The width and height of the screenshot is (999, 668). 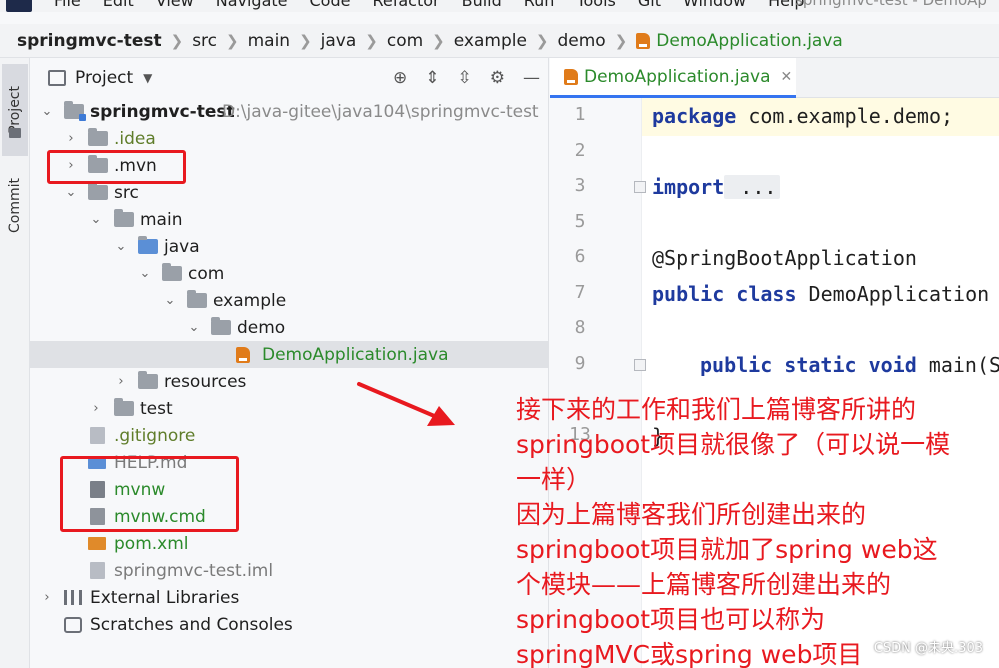 I want to click on tree-item-test: › test, so click(x=289, y=408).